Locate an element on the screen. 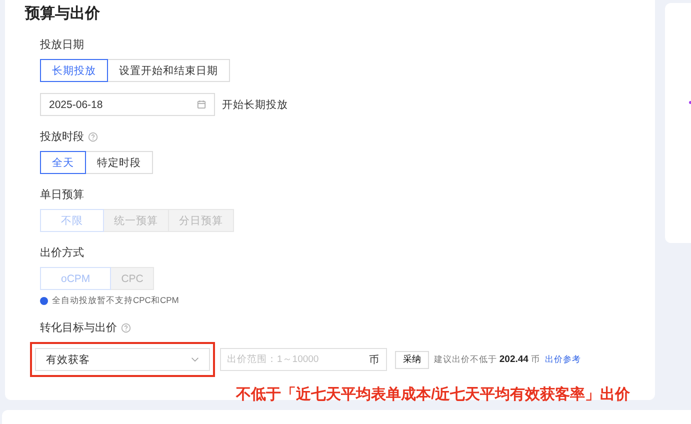  field-label: 投放日期 is located at coordinates (62, 45).